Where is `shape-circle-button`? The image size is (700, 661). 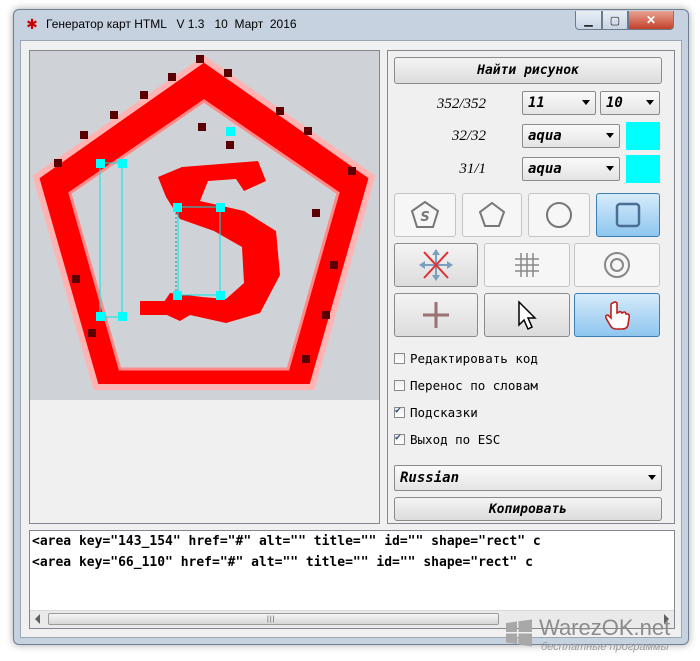 shape-circle-button is located at coordinates (559, 215).